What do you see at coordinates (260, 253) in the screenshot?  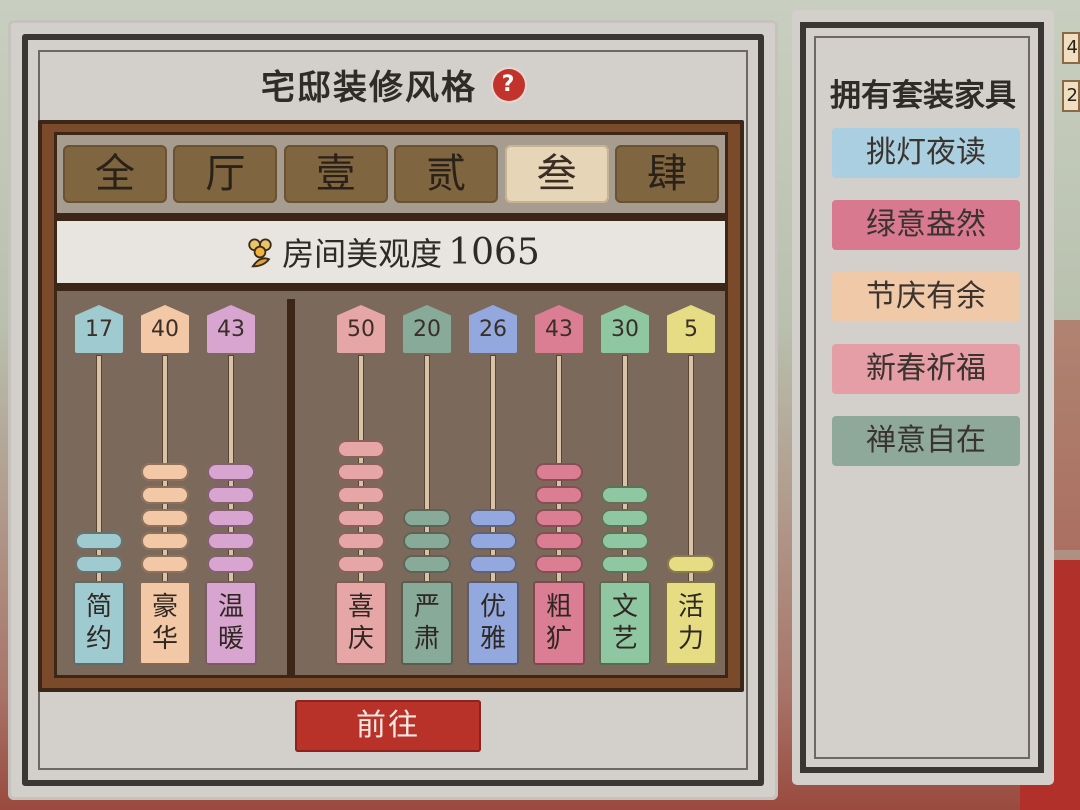 I see `flower-icon` at bounding box center [260, 253].